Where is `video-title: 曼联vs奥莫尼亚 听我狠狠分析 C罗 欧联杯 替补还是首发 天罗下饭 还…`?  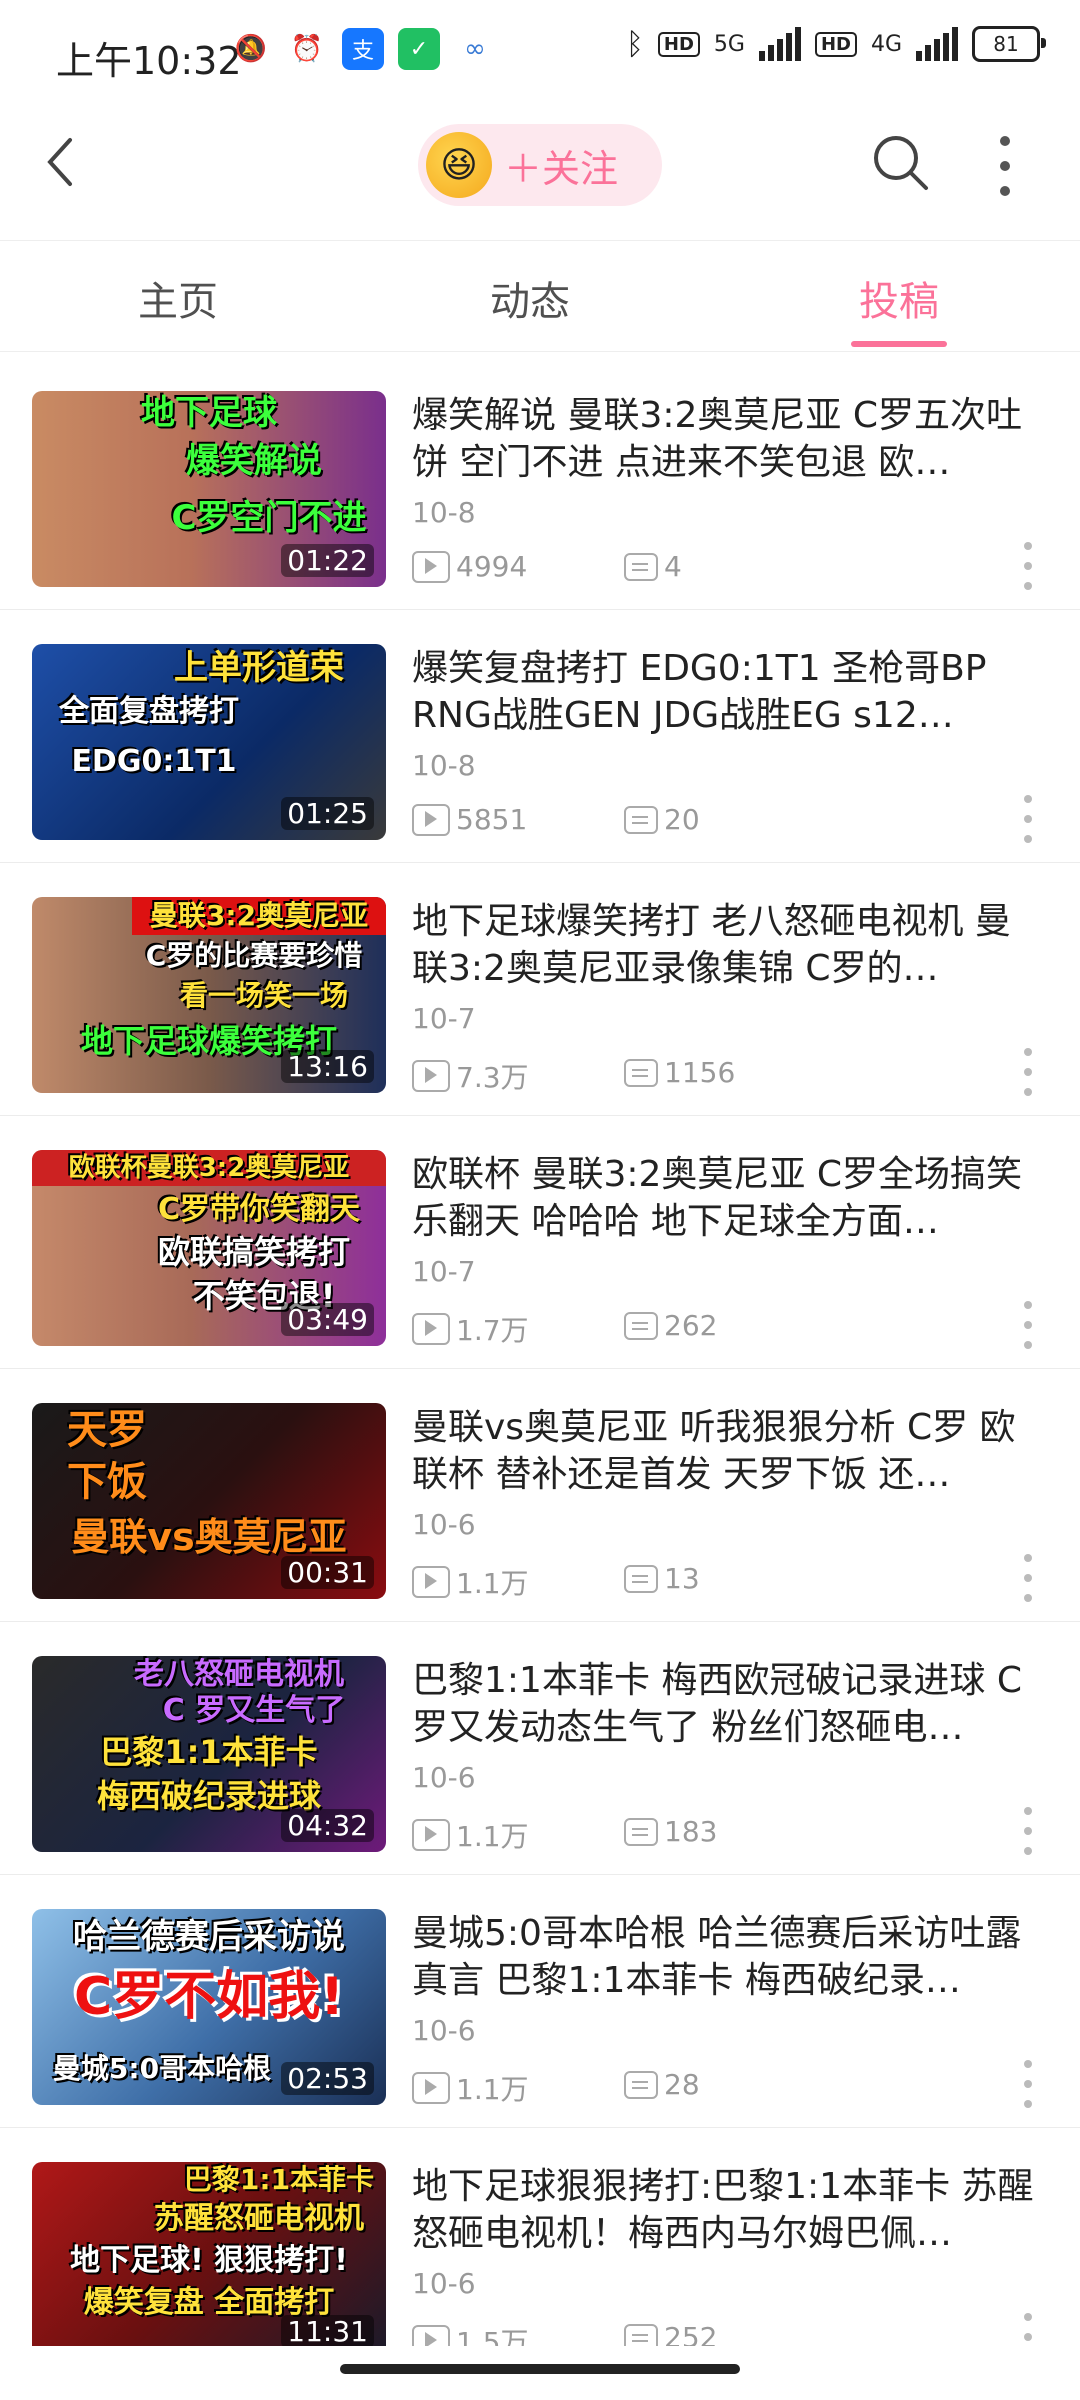
video-title: 曼联vs奥莫尼亚 听我狠狠分析 C罗 欧联杯 替补还是首发 天罗下饭 还… is located at coordinates (727, 1451).